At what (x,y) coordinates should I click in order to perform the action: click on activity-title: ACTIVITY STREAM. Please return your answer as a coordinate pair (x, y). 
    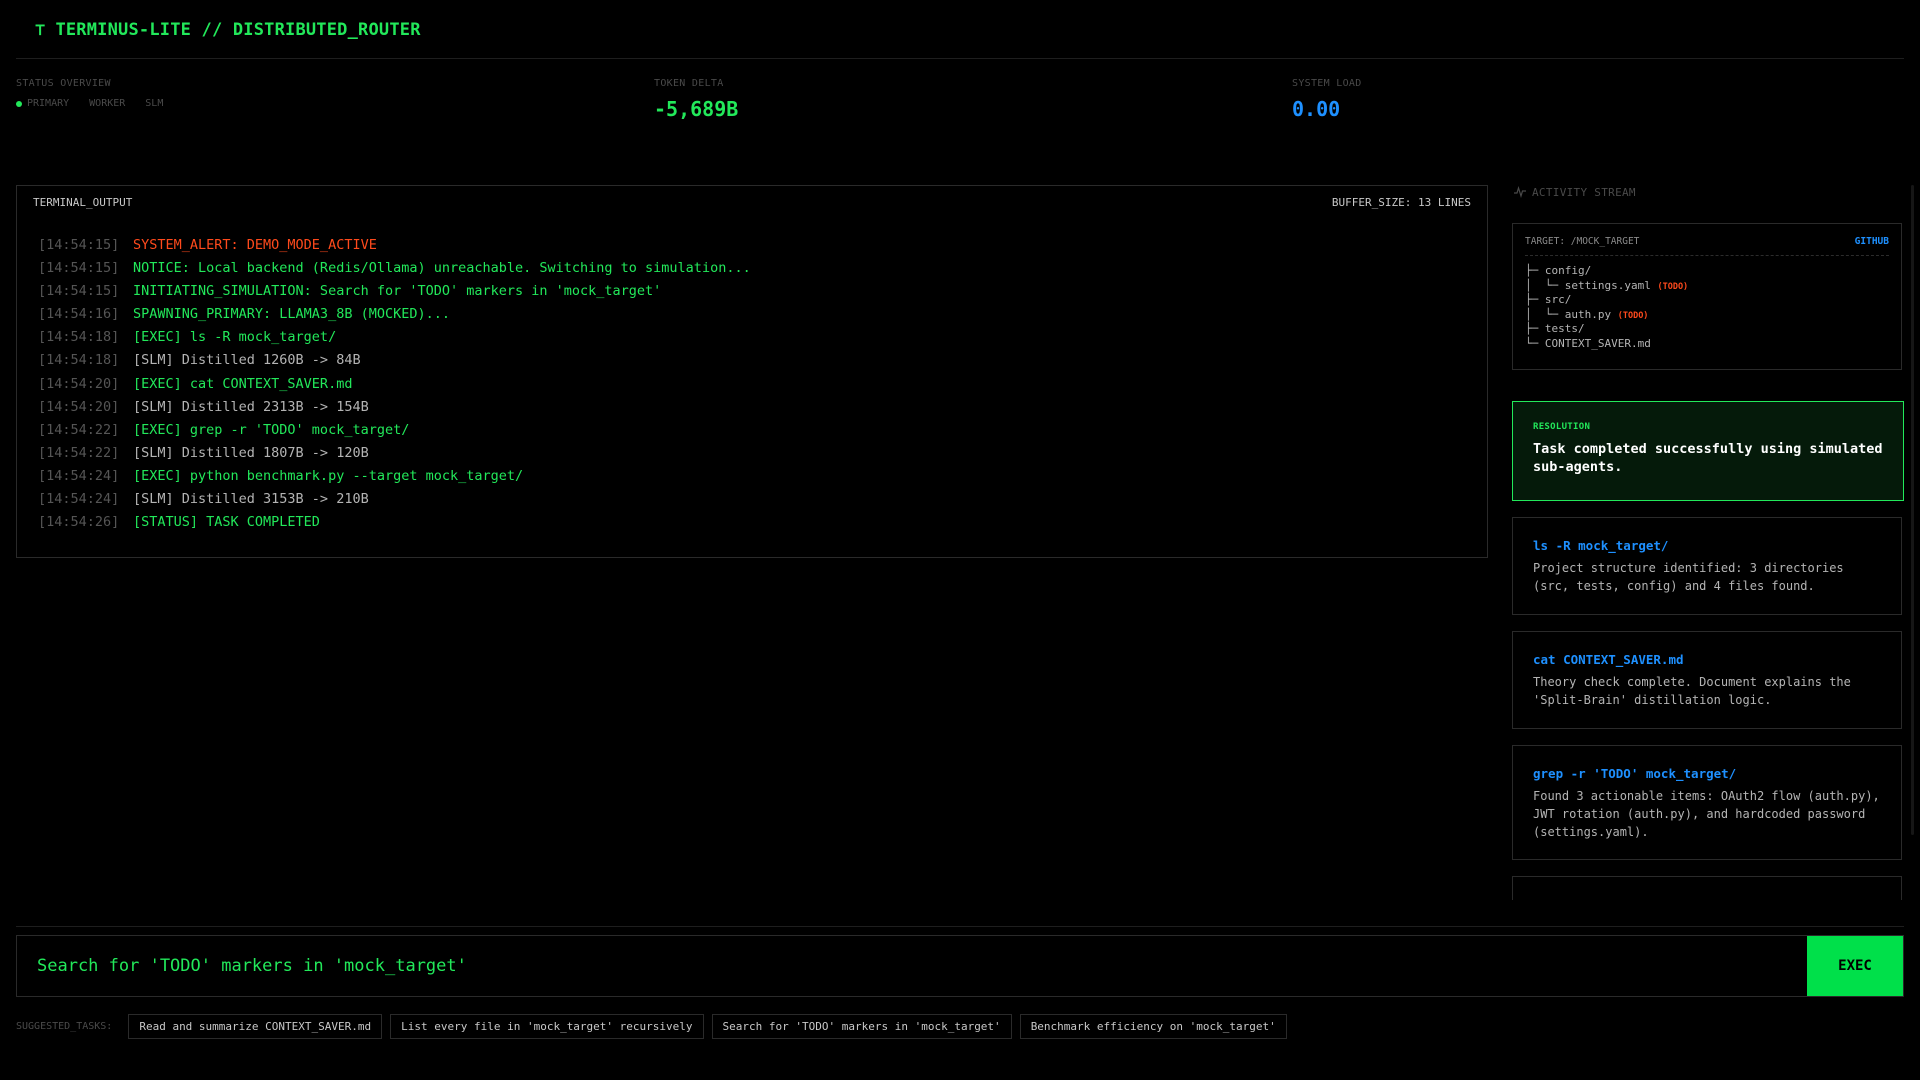
    Looking at the image, I should click on (1584, 192).